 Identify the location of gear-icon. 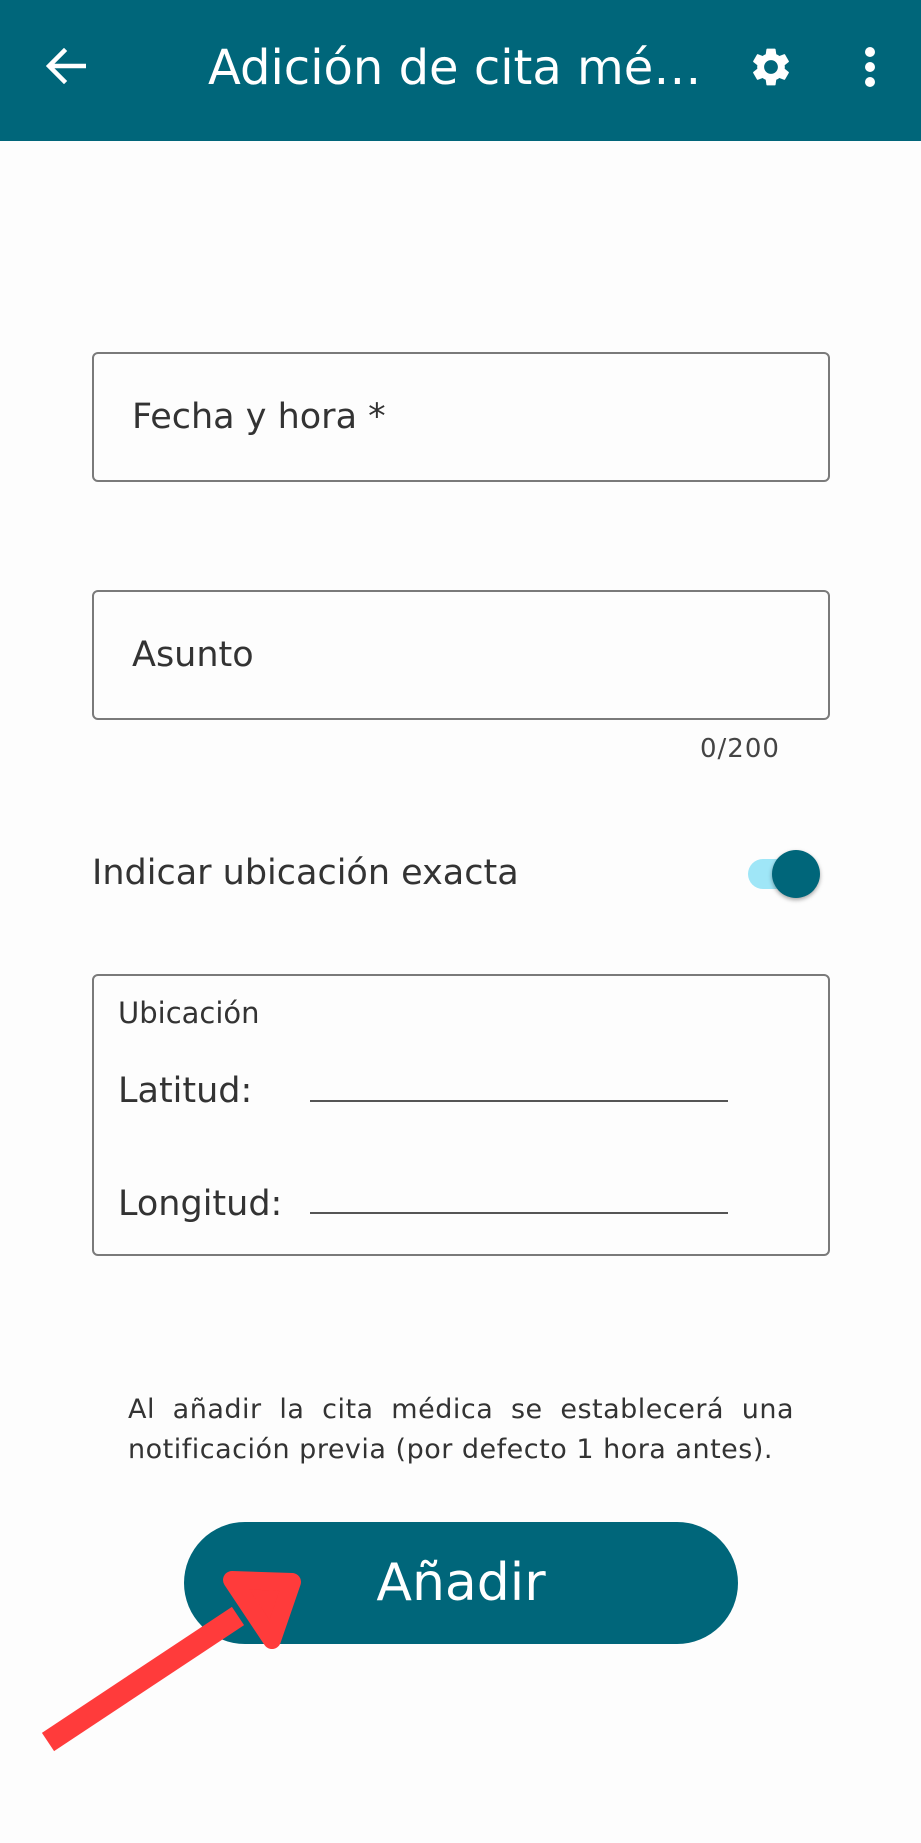
(771, 67).